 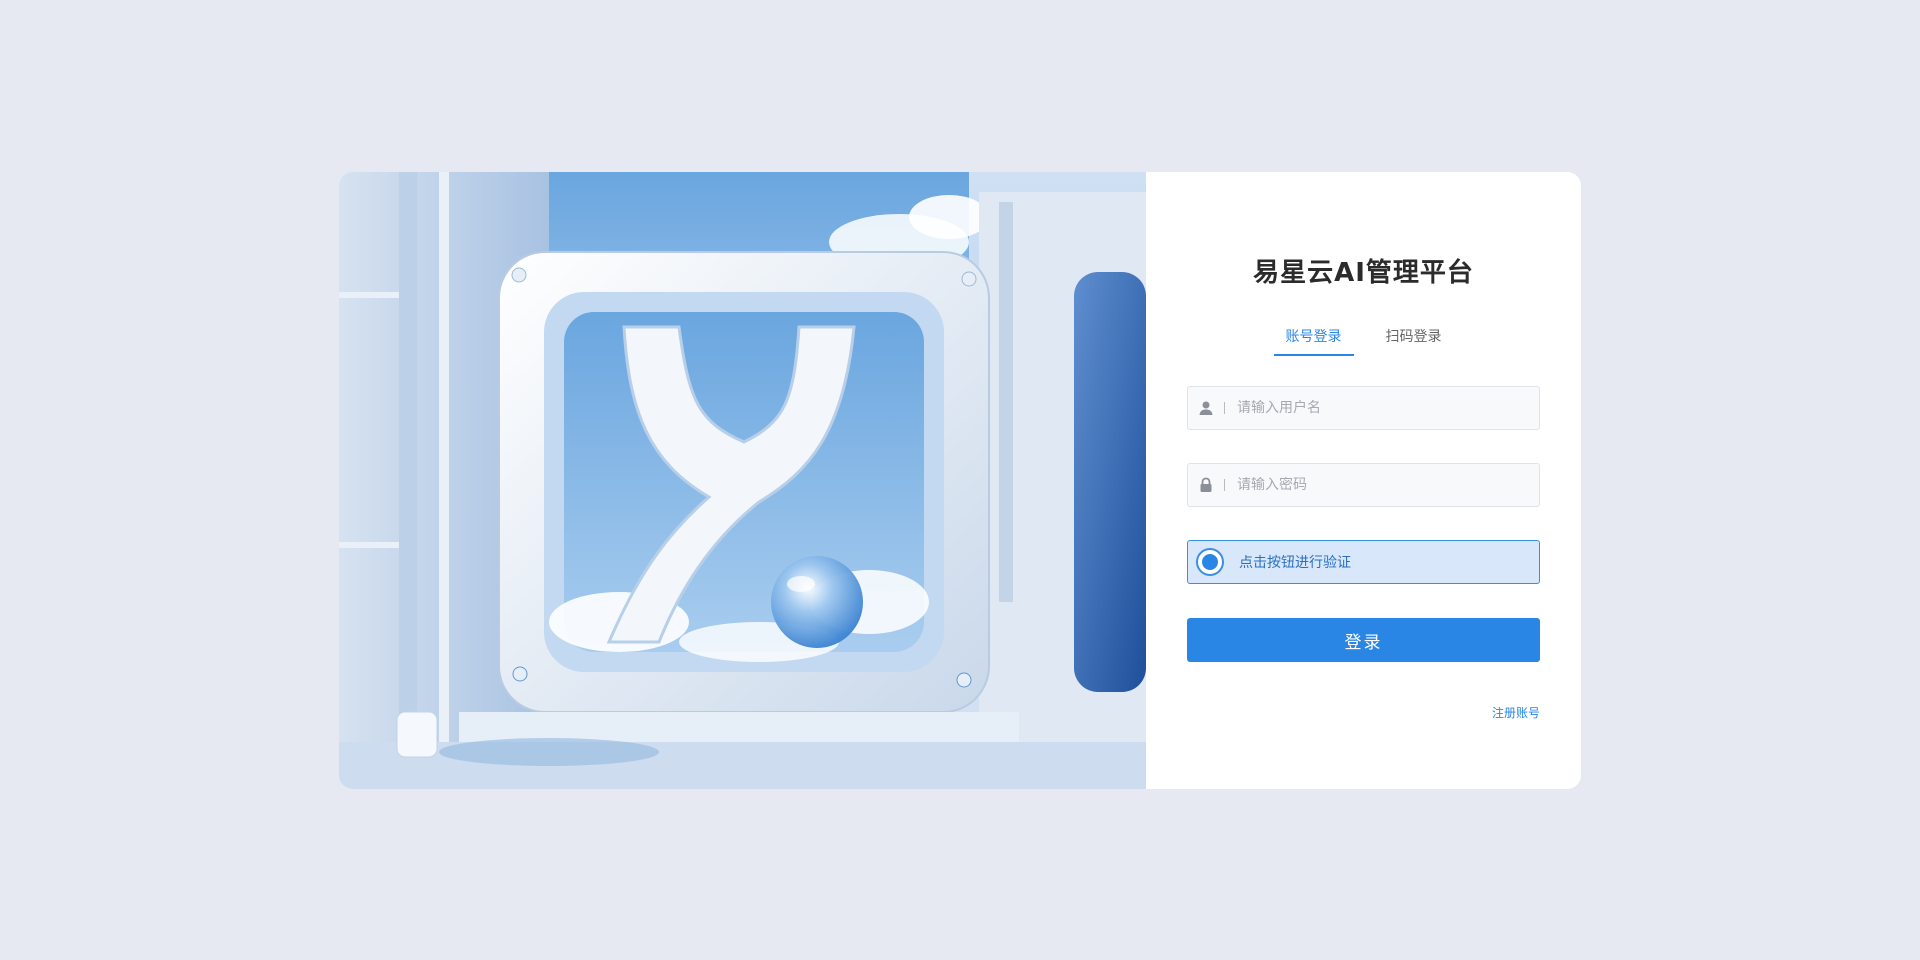 I want to click on login-button: 登录, so click(x=1363, y=640).